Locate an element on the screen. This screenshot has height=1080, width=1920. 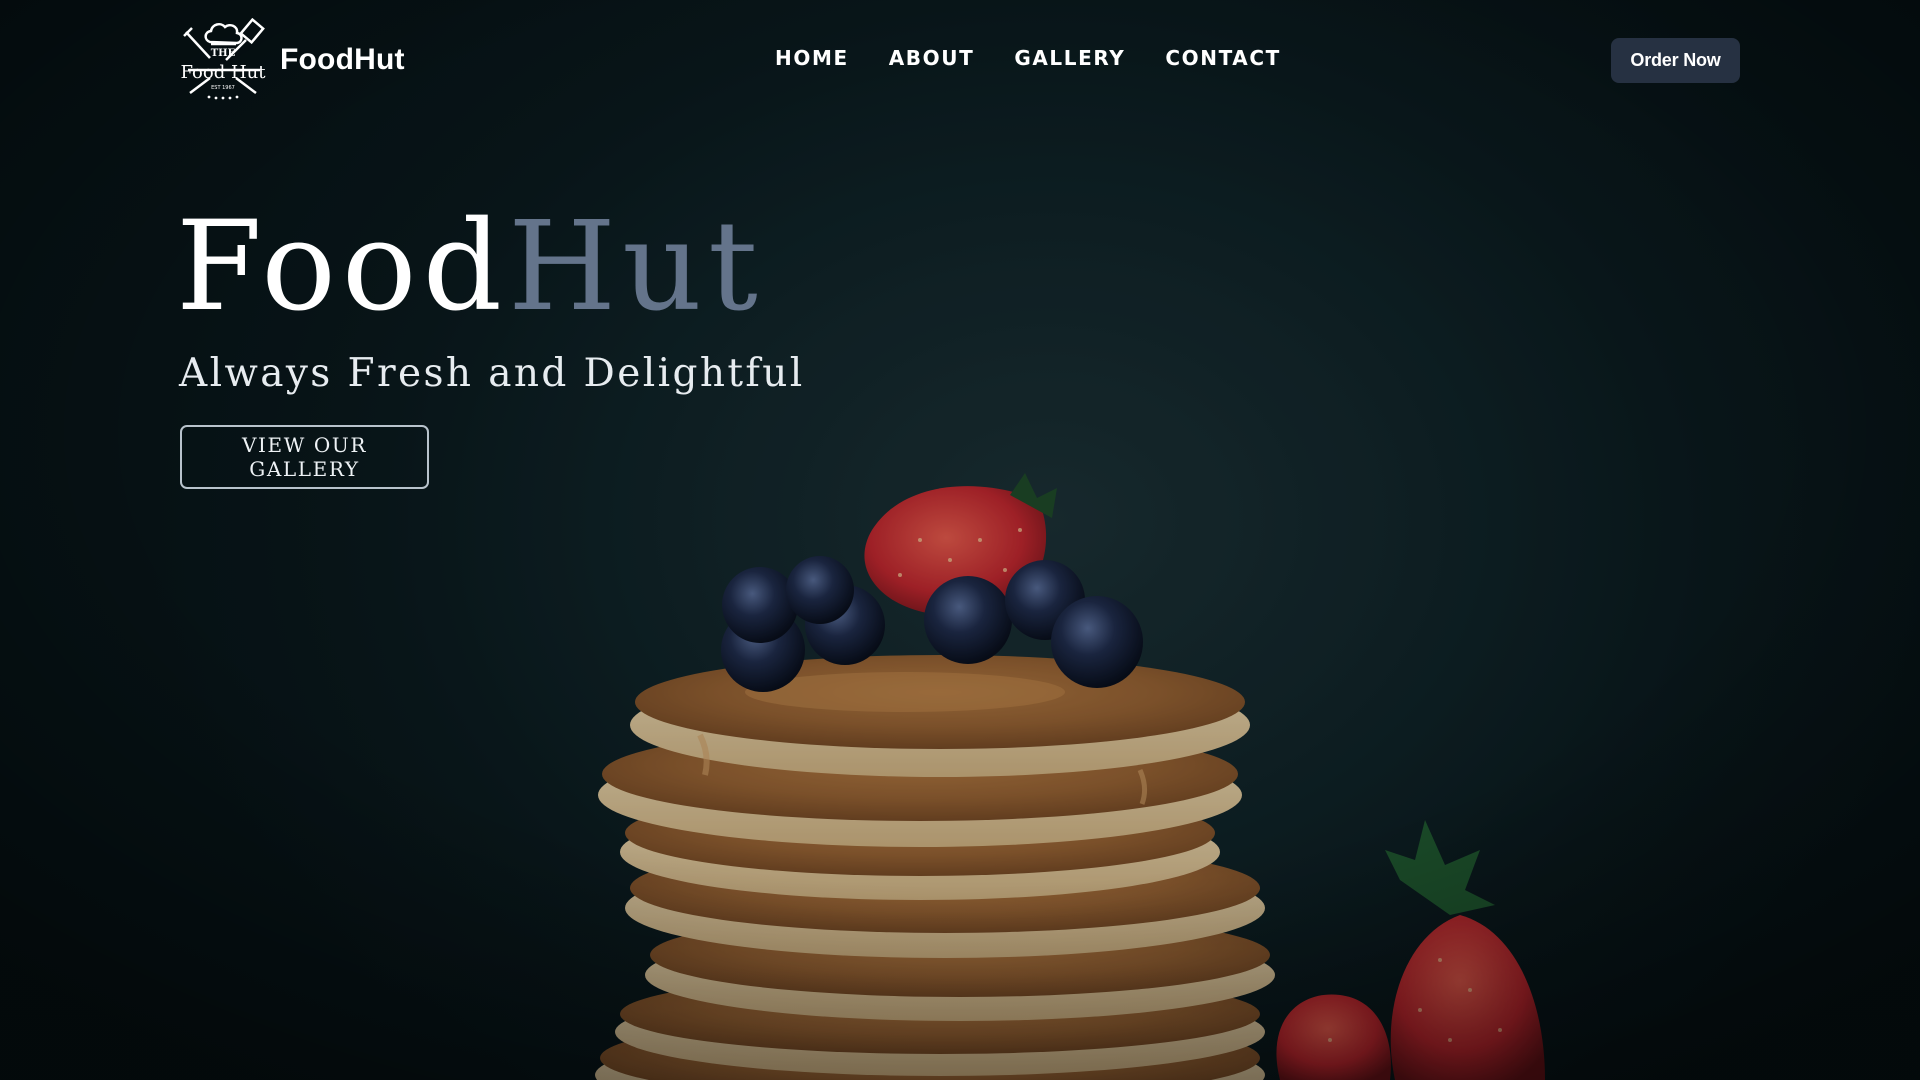
hero-title: FoodHut is located at coordinates (470, 267).